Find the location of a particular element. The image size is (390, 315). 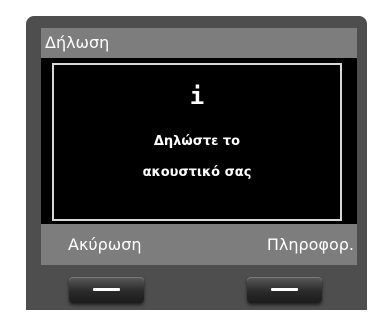

info-icon: i is located at coordinates (197, 96).